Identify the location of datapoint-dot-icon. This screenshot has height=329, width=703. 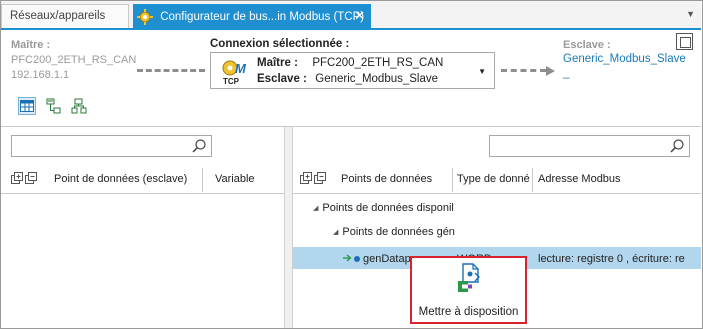
(357, 259).